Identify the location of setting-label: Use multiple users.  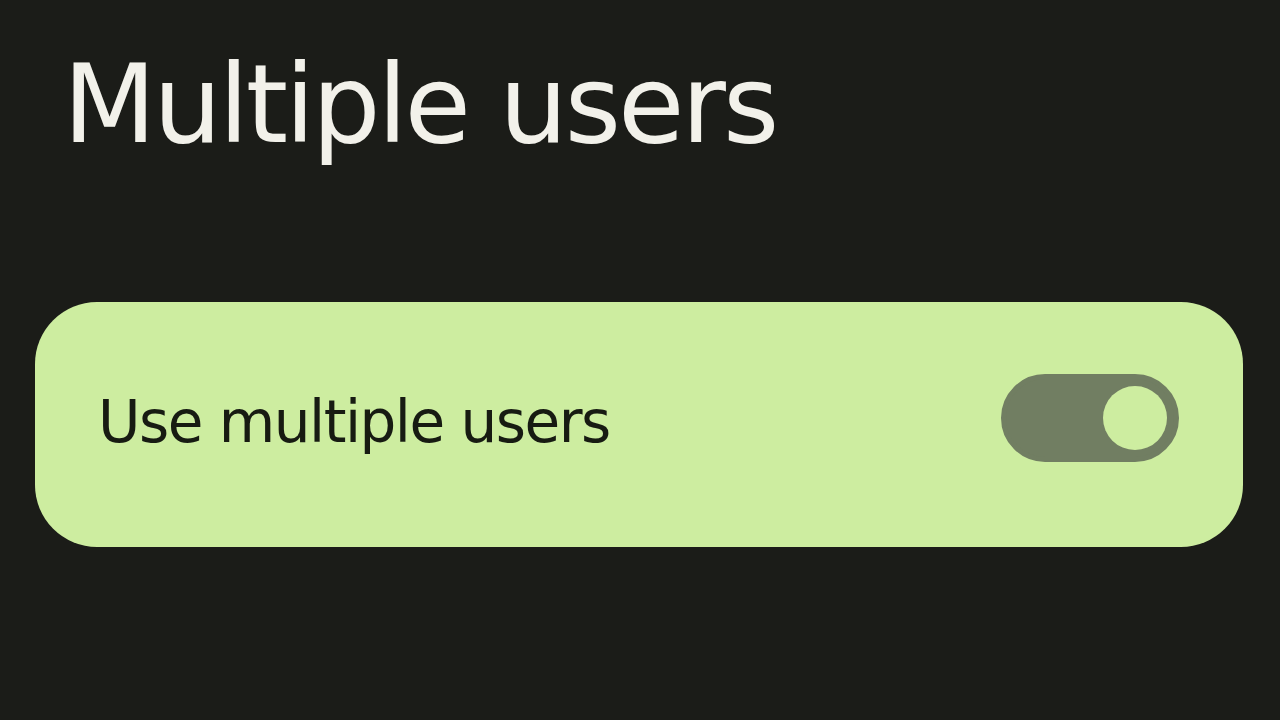
(354, 423).